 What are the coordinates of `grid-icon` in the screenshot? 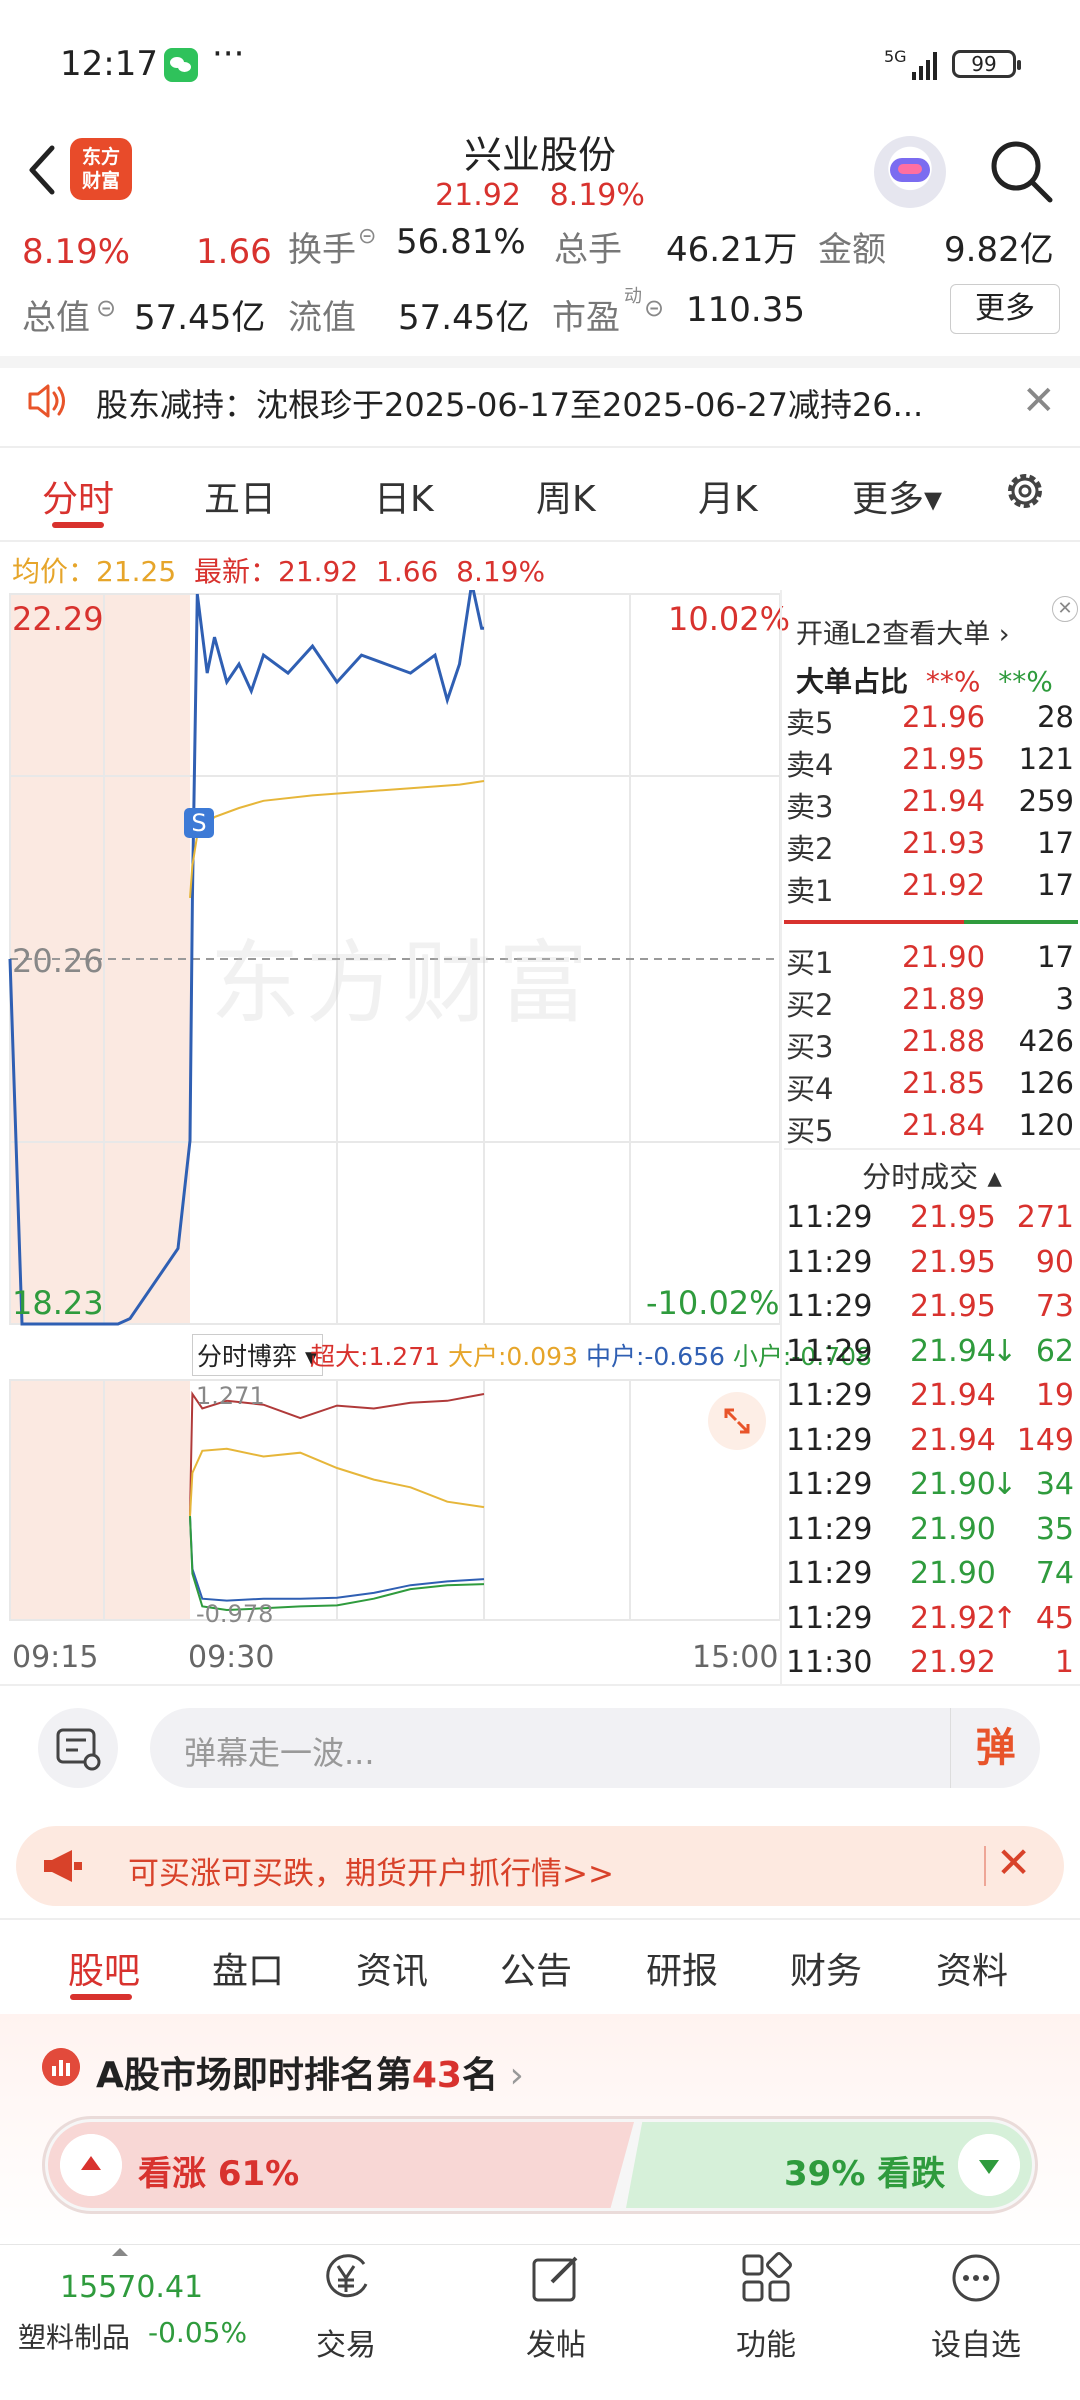 It's located at (766, 2278).